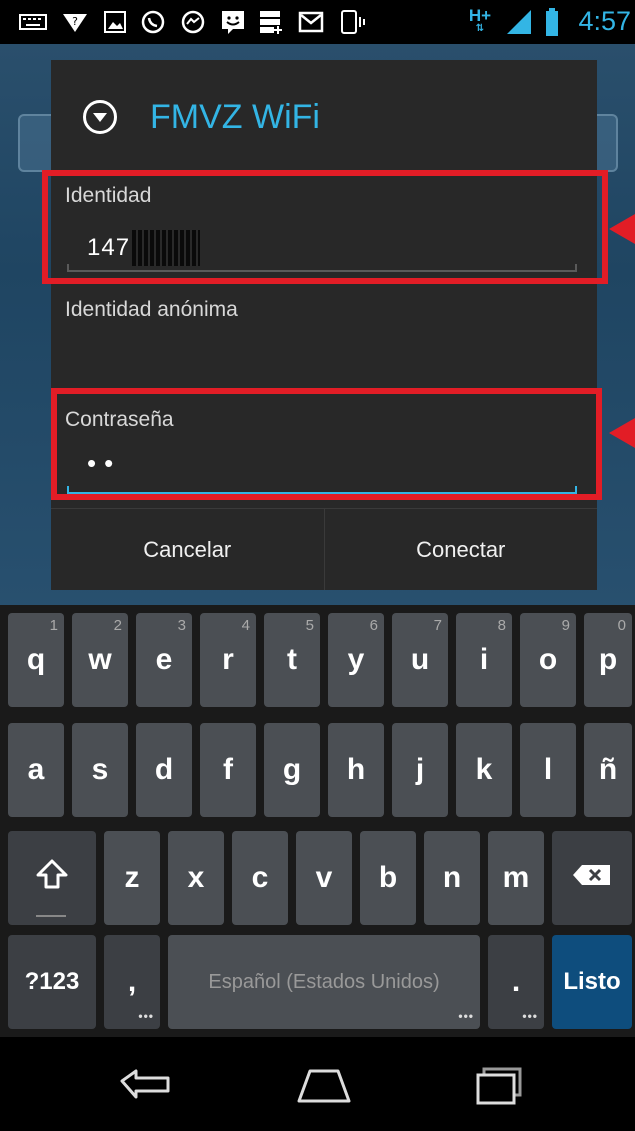 The image size is (635, 1131). Describe the element at coordinates (388, 878) in the screenshot. I see `key-b: b` at that location.